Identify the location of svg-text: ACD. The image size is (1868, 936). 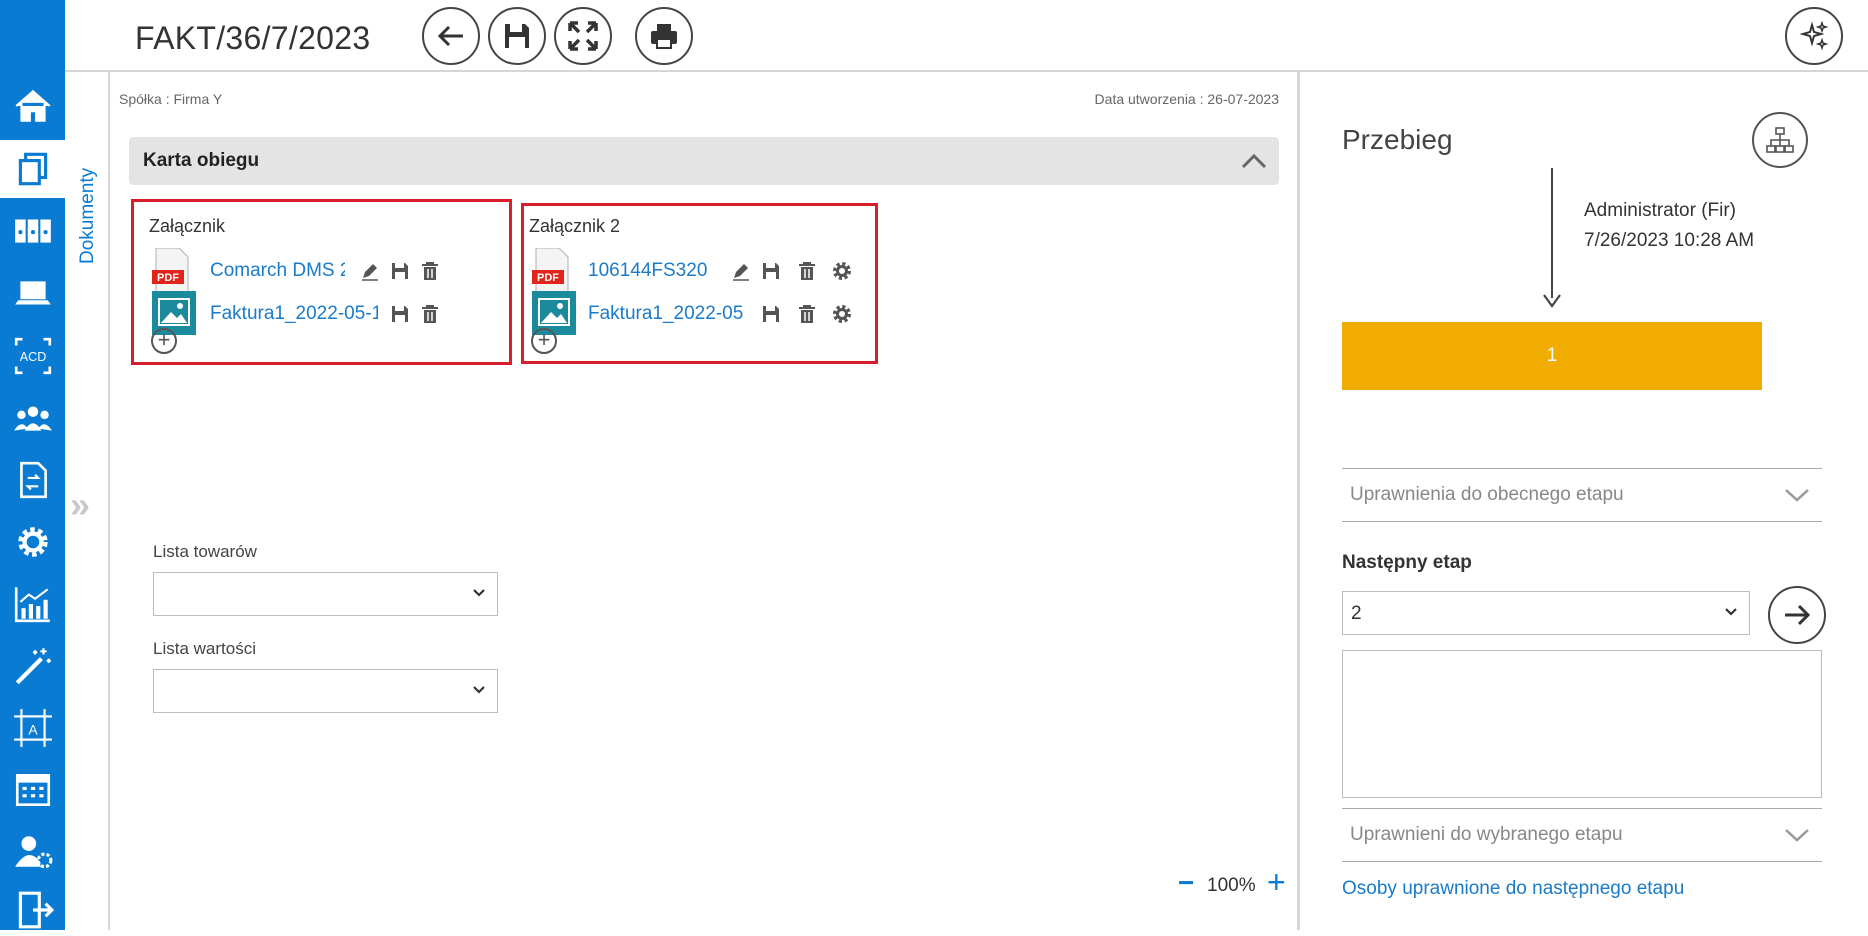
(32, 357).